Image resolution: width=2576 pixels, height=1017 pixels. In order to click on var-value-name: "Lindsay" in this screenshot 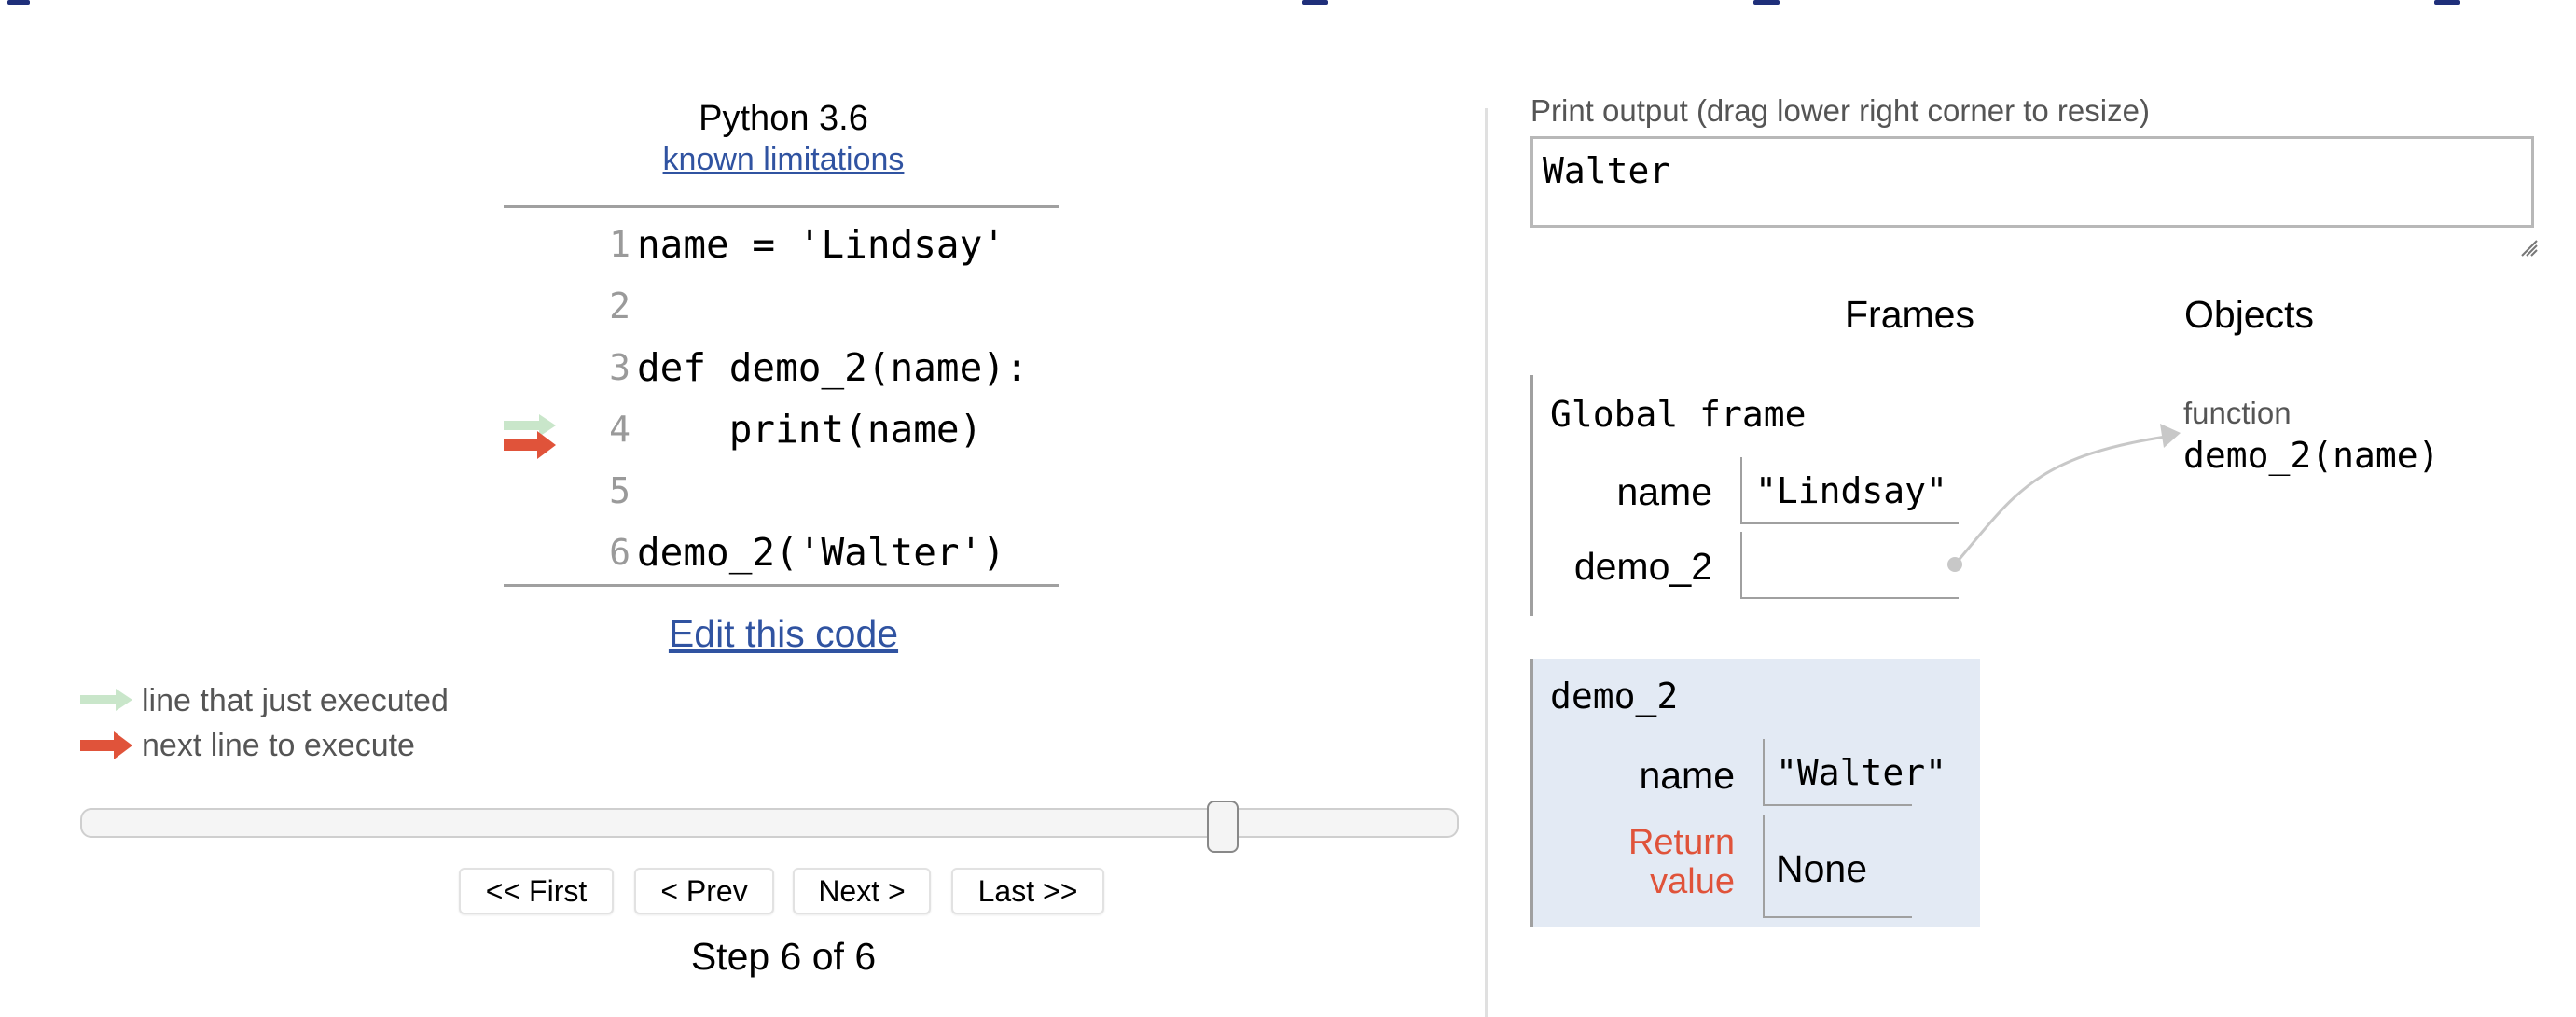, I will do `click(1851, 491)`.